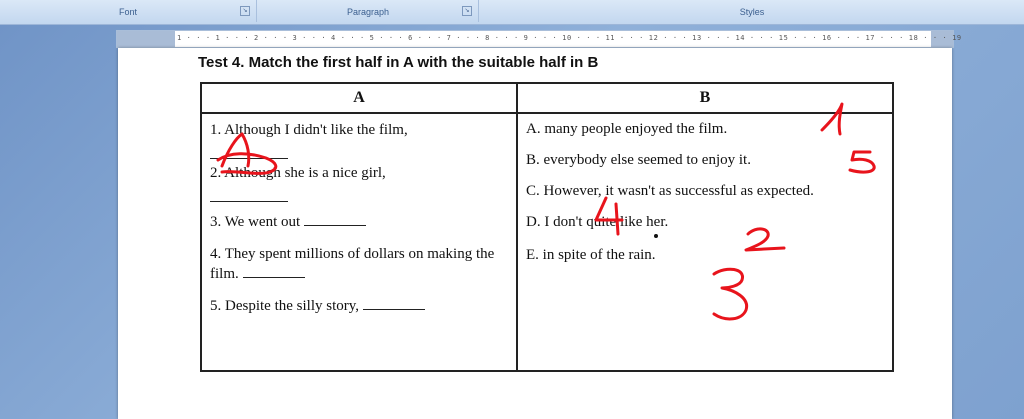 The height and width of the screenshot is (419, 1024). I want to click on paragraph-group-label: Paragraph, so click(368, 12).